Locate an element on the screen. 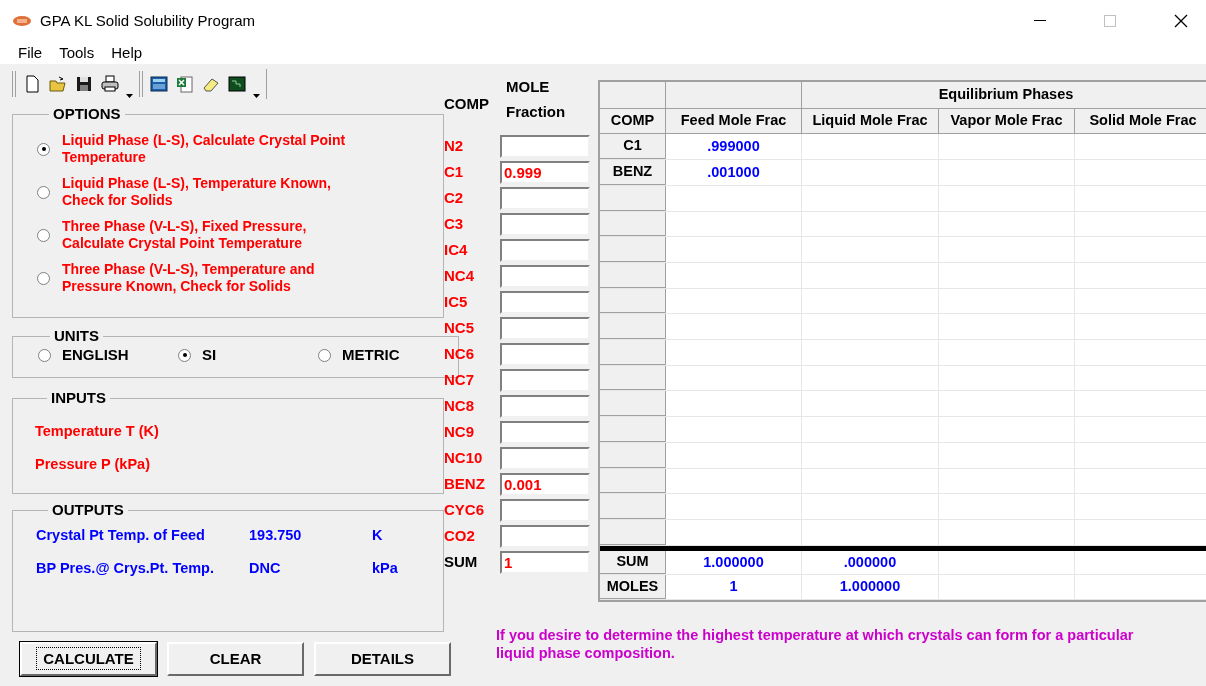 This screenshot has height=686, width=1206. column-header: Fraction is located at coordinates (536, 111).